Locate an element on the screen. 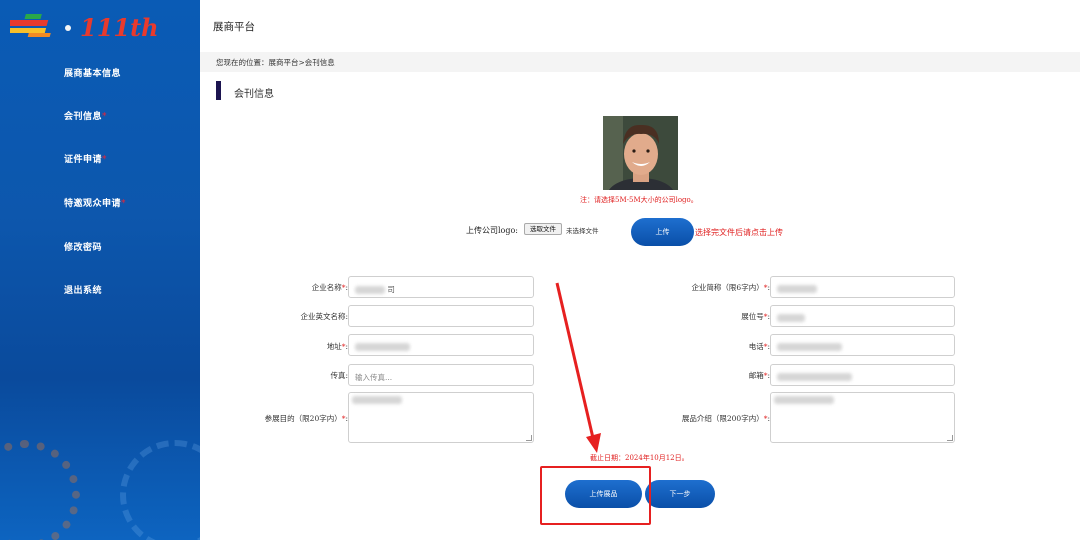  section-marker is located at coordinates (218, 90).